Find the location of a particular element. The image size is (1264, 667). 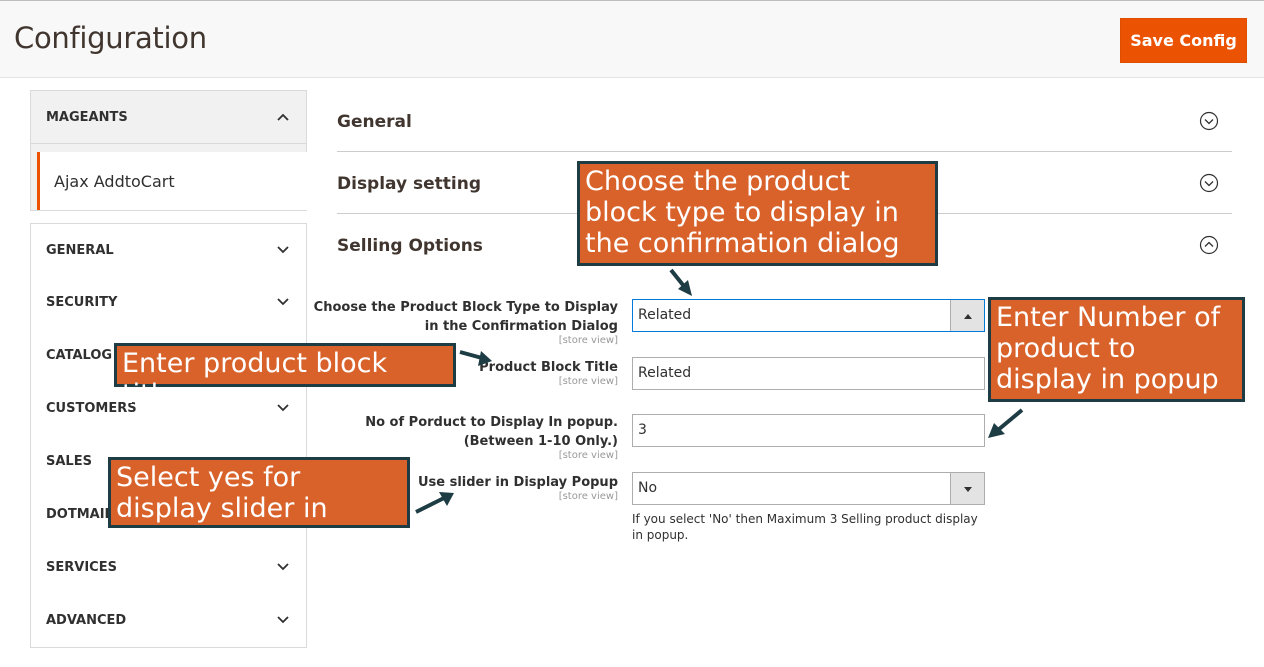

callout-block-title: Enter product block title is located at coordinates (285, 376).